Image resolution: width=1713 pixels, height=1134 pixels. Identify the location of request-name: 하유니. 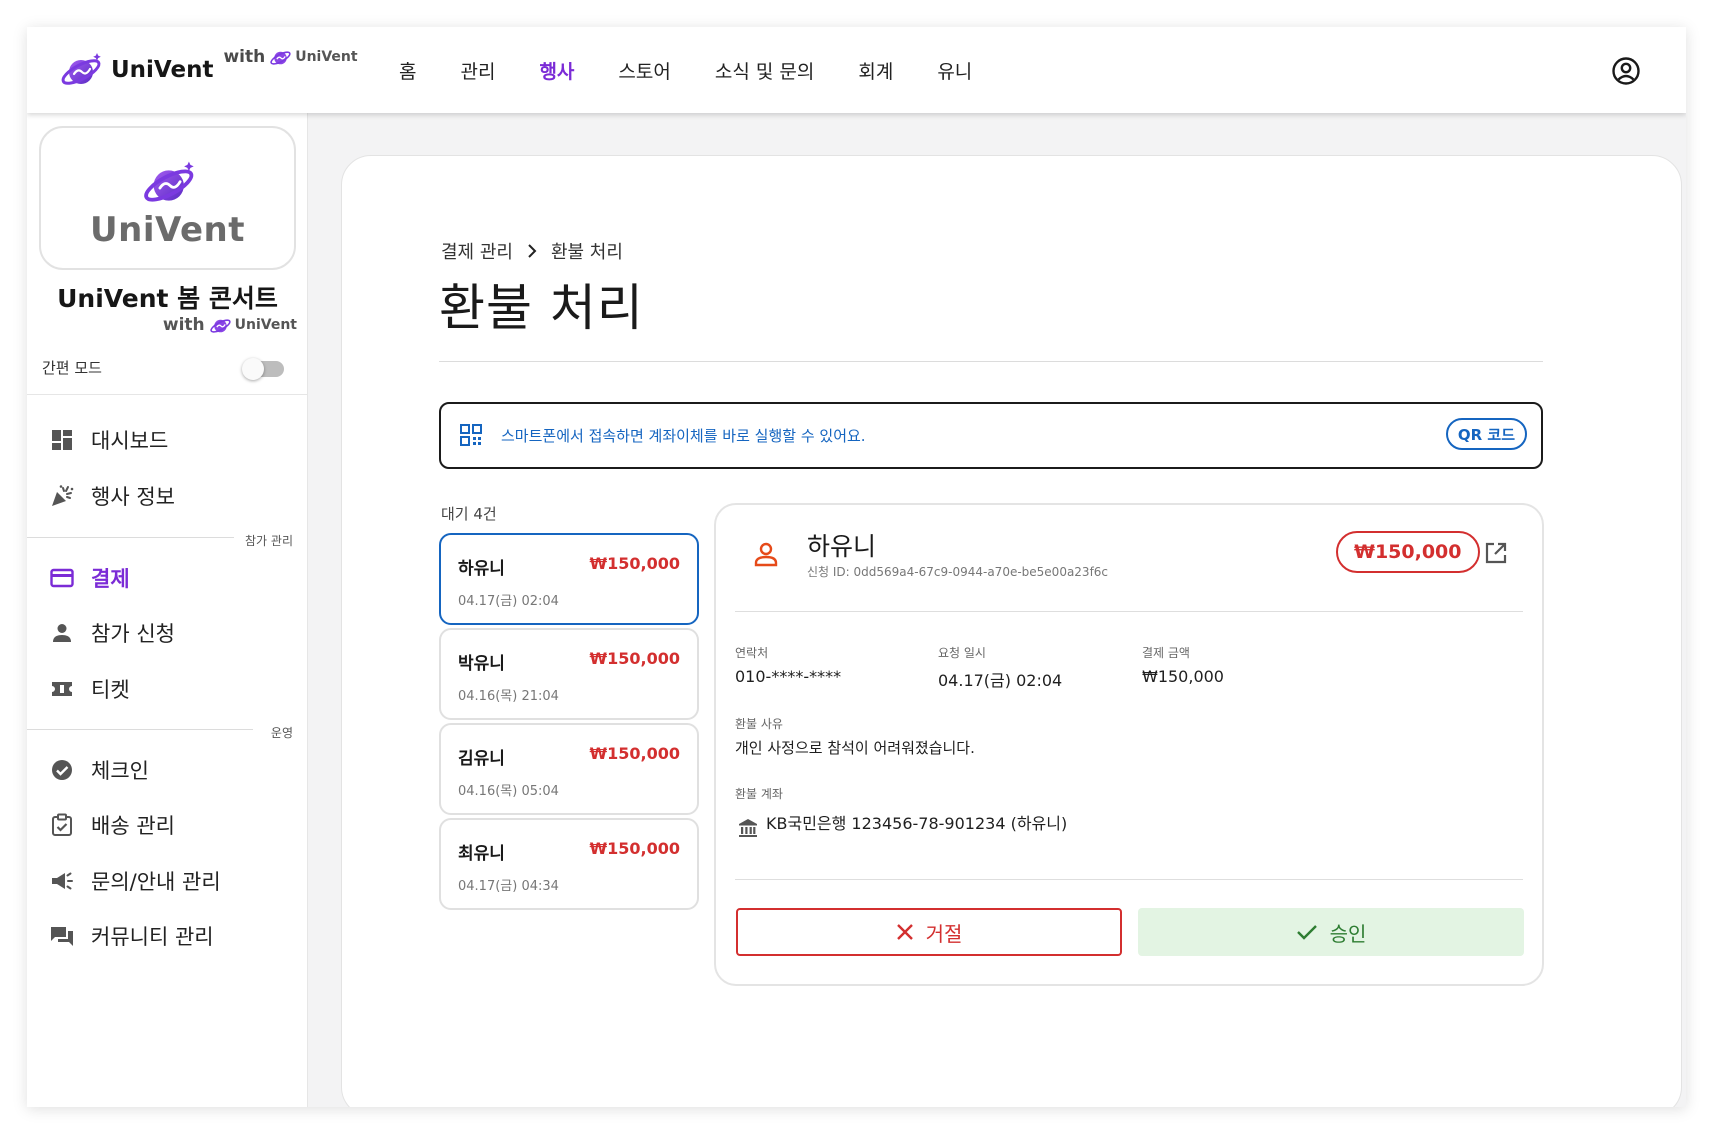
(481, 569).